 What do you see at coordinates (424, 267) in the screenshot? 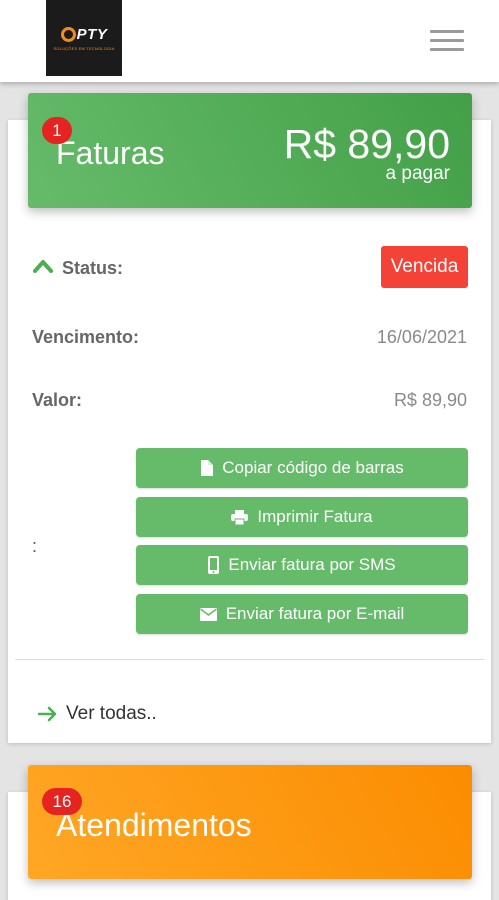
I see `status-badge: Vencida` at bounding box center [424, 267].